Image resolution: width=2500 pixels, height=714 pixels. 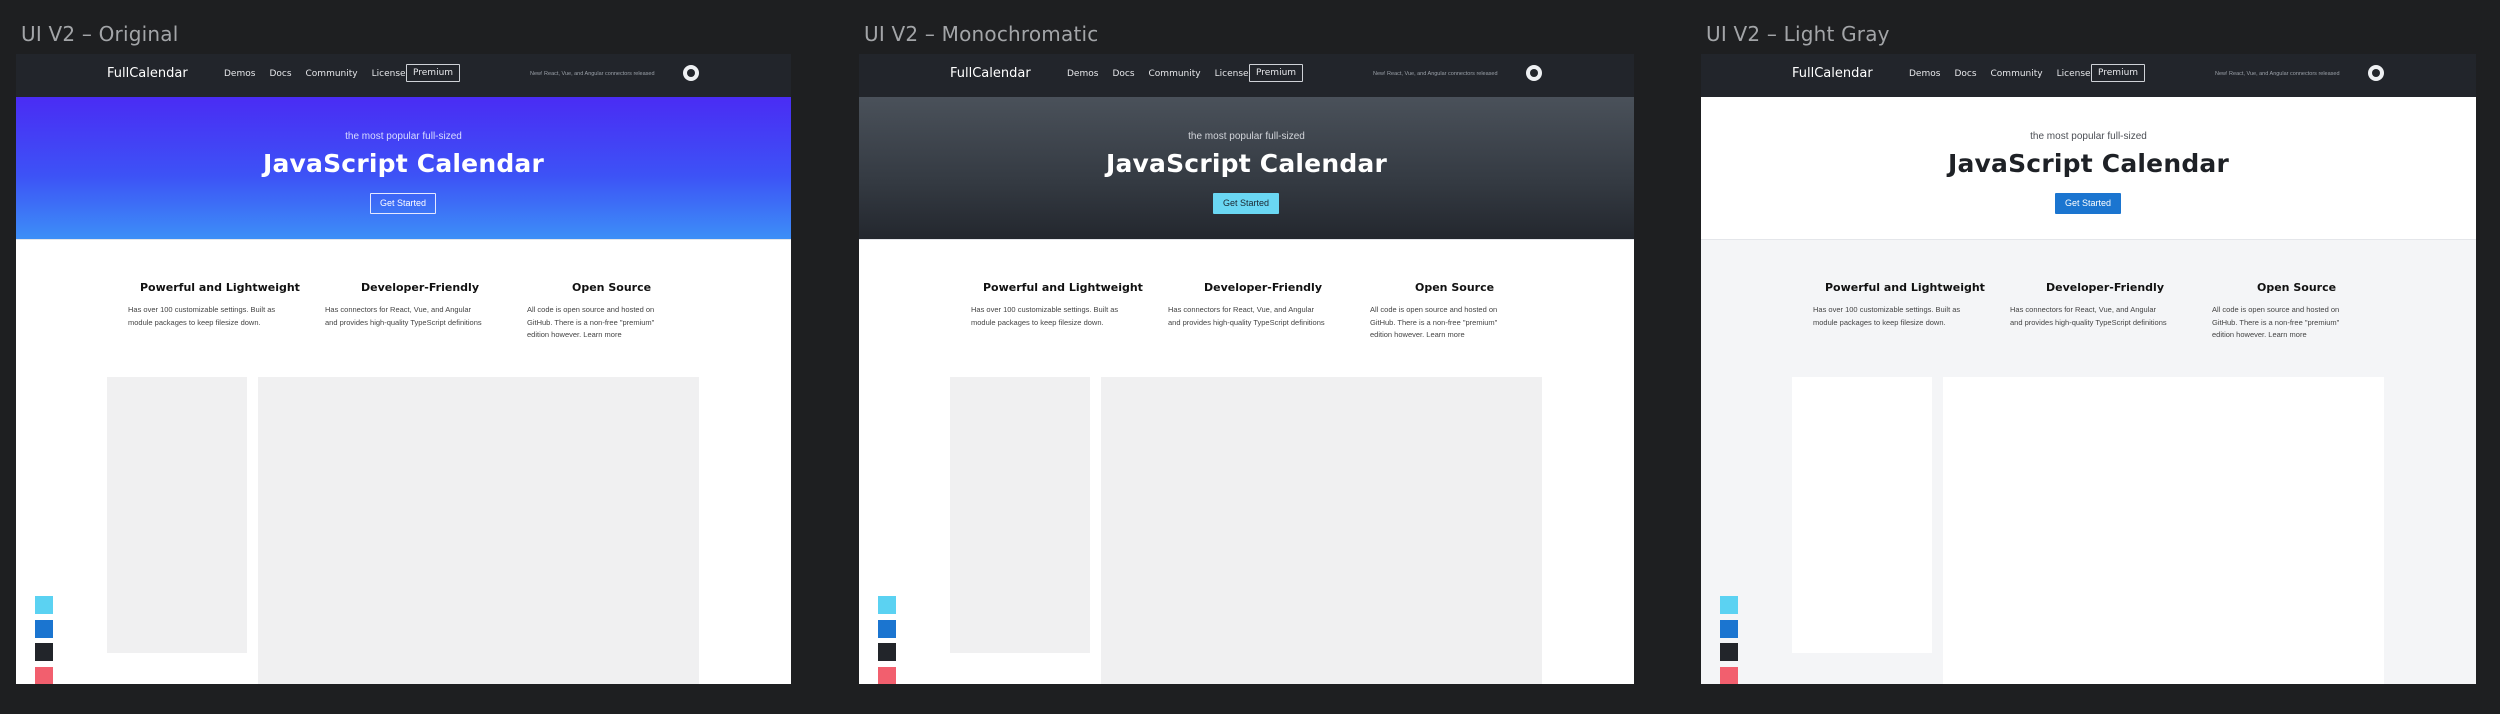 What do you see at coordinates (981, 34) in the screenshot?
I see `frame-title-monochromatic: UI V2 – Monochromatic` at bounding box center [981, 34].